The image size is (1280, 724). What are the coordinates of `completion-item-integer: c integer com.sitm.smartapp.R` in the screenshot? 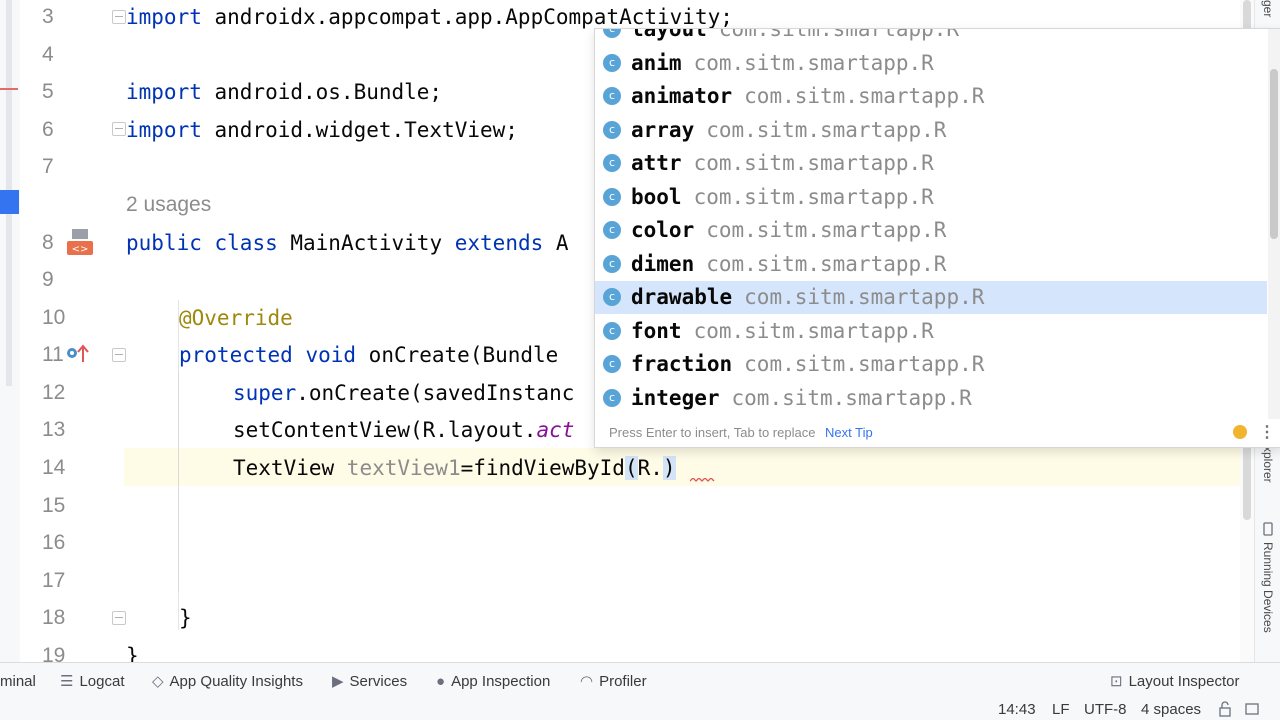 It's located at (931, 398).